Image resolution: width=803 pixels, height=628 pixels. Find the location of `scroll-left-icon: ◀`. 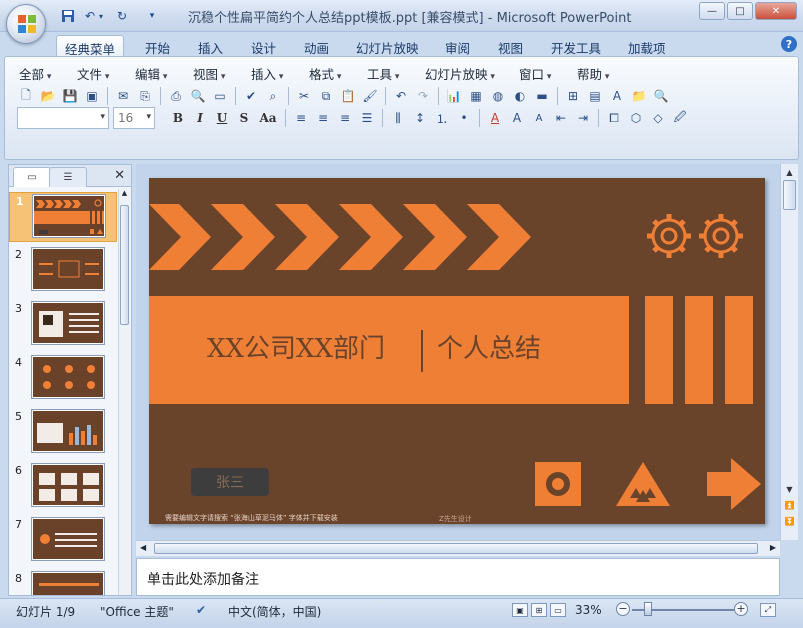

scroll-left-icon: ◀ is located at coordinates (143, 547).